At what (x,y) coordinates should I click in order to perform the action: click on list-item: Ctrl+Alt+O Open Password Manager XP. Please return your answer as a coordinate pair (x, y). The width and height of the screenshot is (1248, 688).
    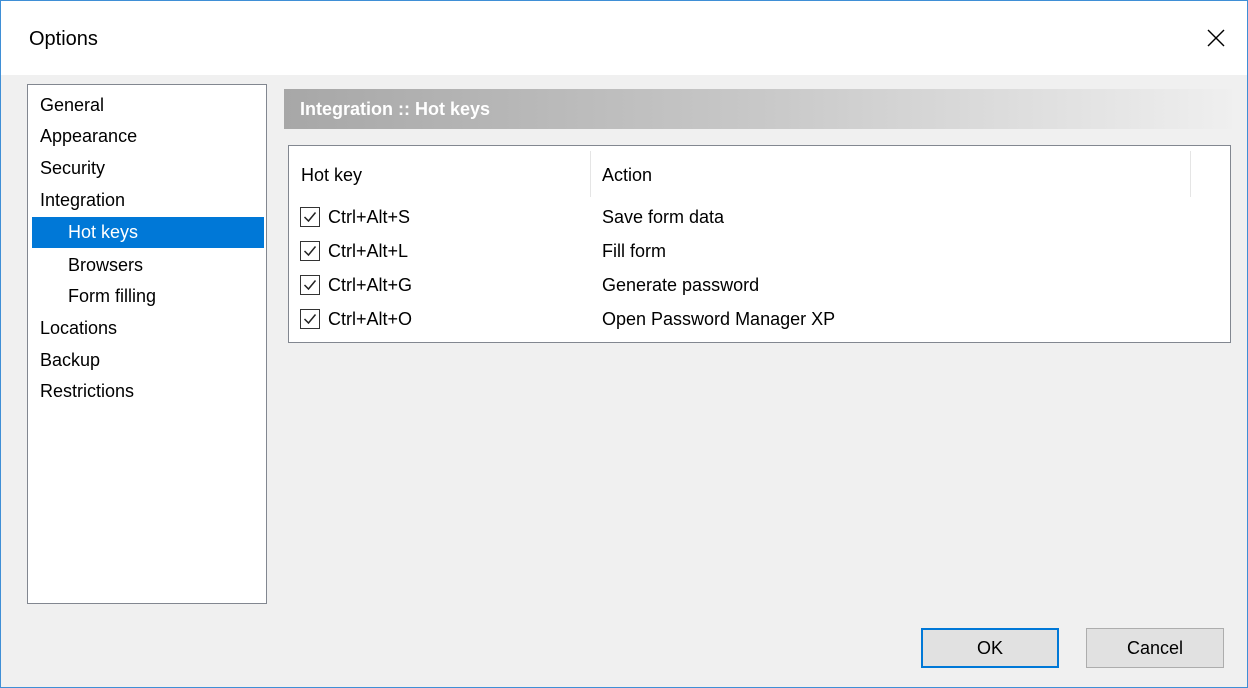
    Looking at the image, I should click on (759, 319).